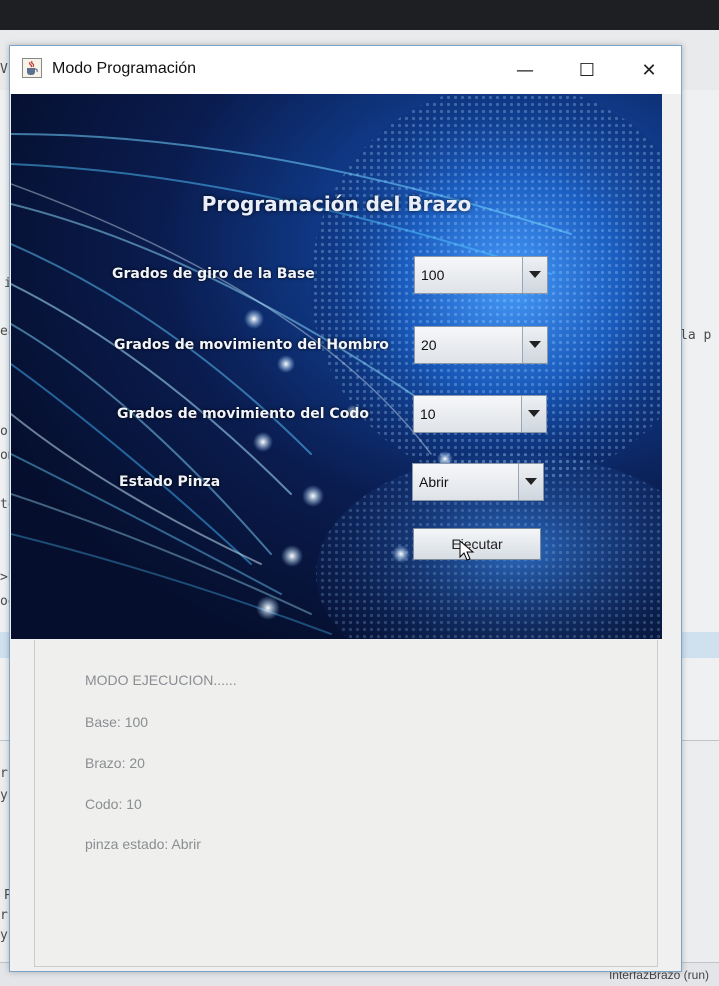 The height and width of the screenshot is (986, 719). What do you see at coordinates (587, 70) in the screenshot?
I see `maximize-button: ☐` at bounding box center [587, 70].